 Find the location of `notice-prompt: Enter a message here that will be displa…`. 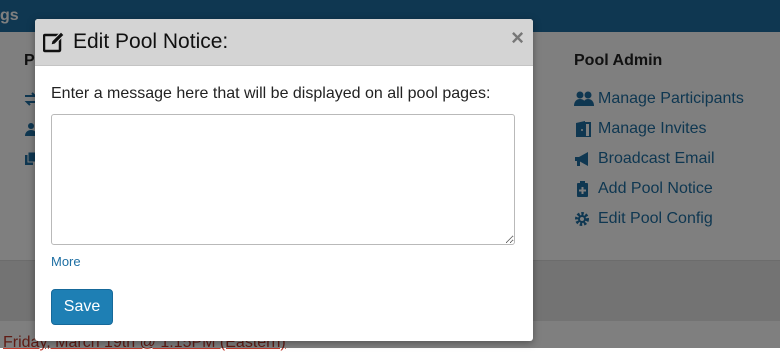

notice-prompt: Enter a message here that will be displa… is located at coordinates (271, 93).